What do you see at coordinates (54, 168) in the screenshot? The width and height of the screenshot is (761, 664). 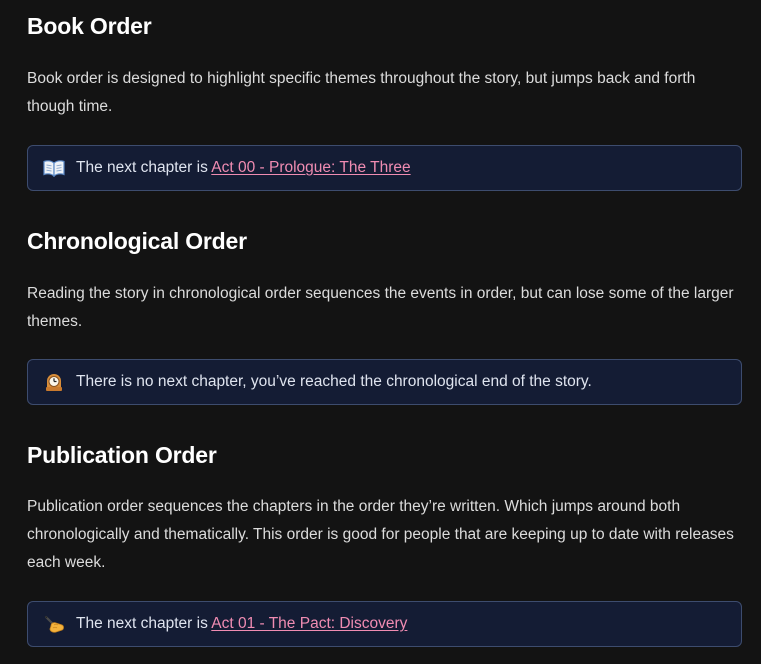 I see `open-book-icon` at bounding box center [54, 168].